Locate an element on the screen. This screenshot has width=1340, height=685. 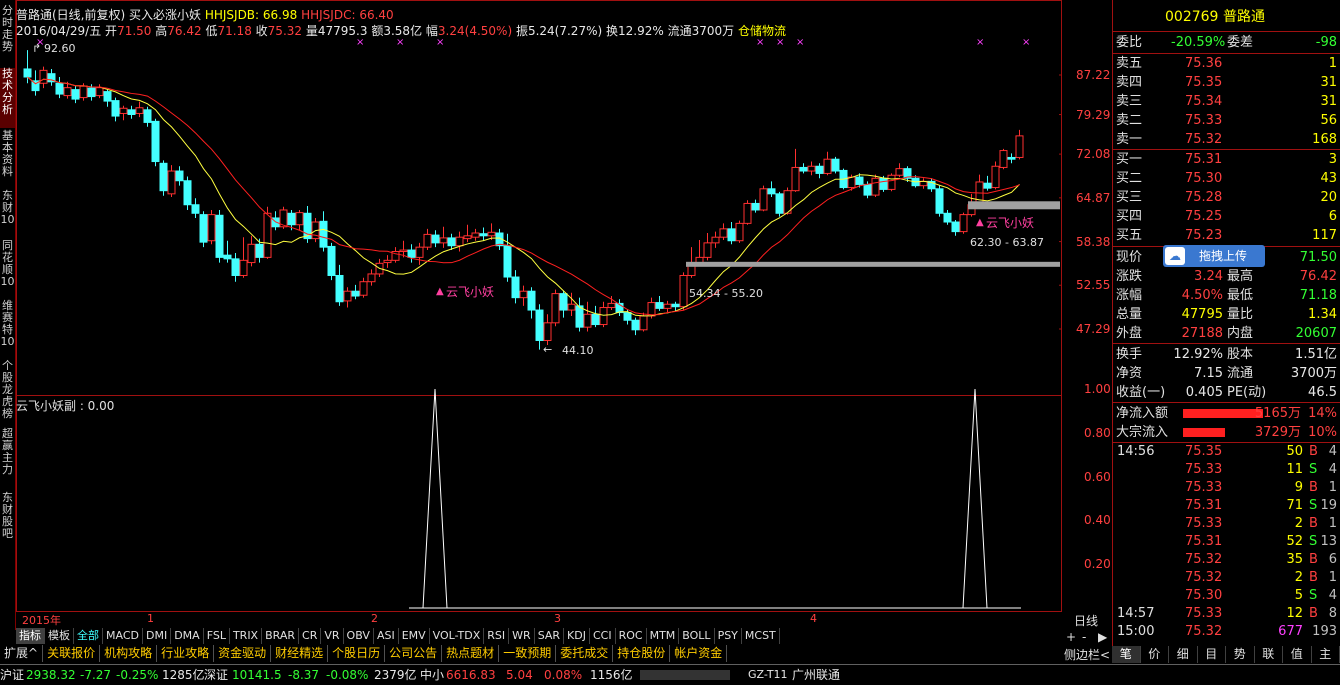
function-tab-0: 扩展^ is located at coordinates (21, 653).